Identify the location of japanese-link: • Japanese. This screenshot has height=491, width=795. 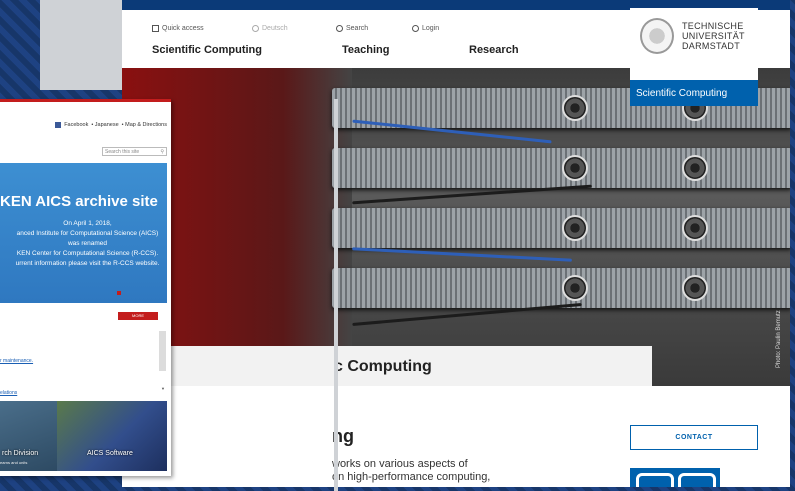
(104, 125).